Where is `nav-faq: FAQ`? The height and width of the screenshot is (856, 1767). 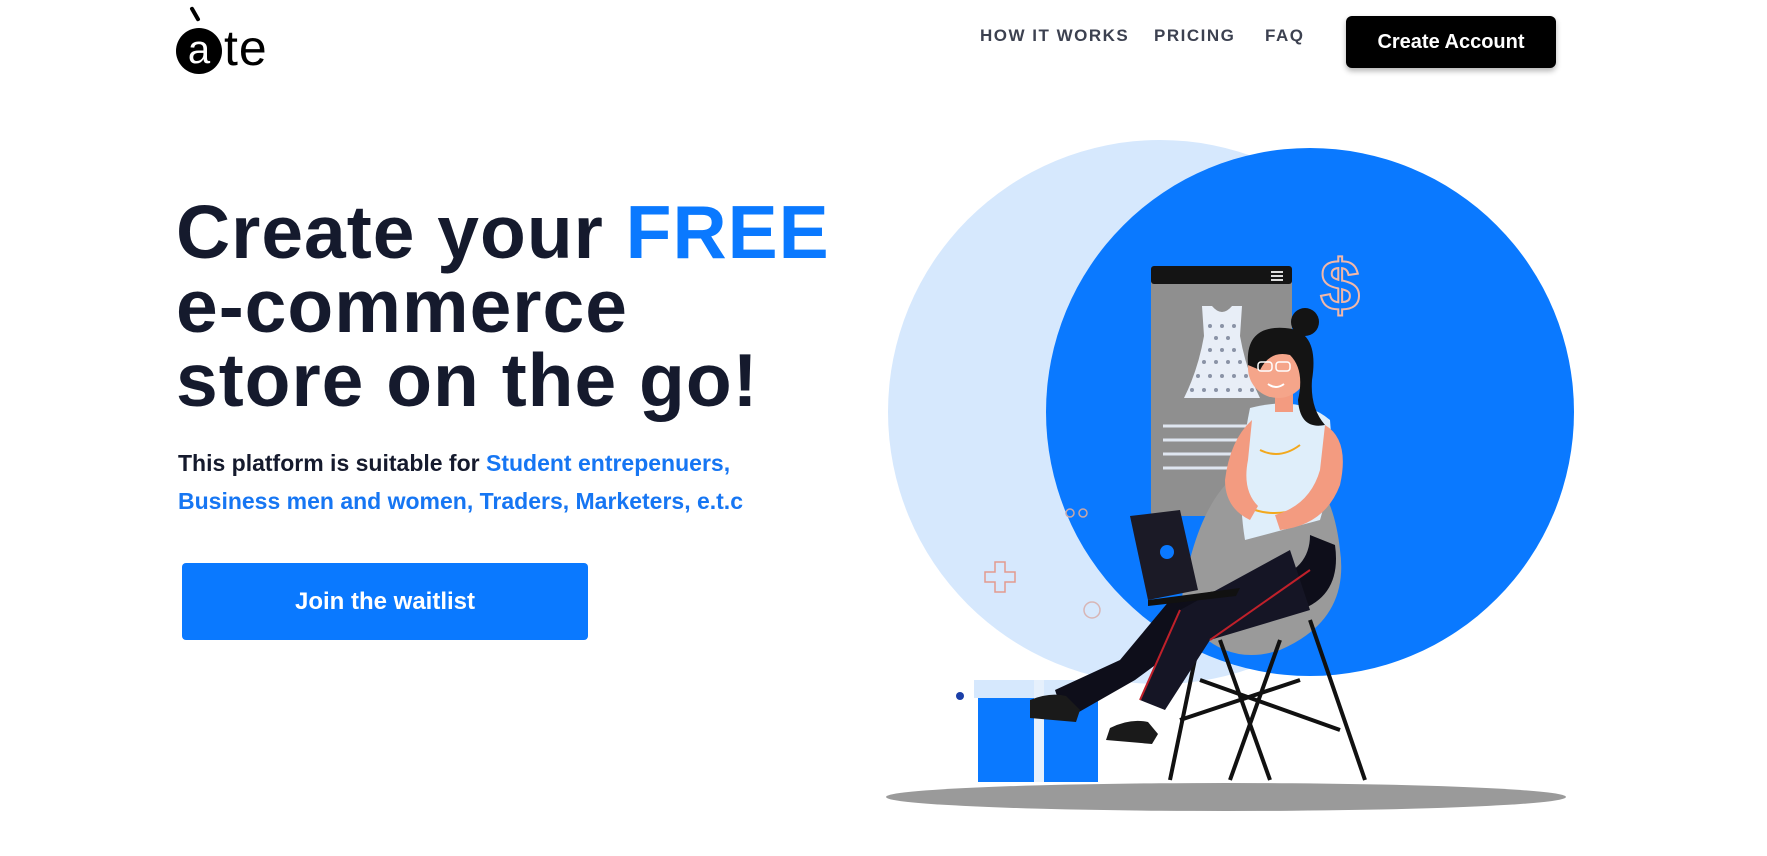 nav-faq: FAQ is located at coordinates (1284, 36).